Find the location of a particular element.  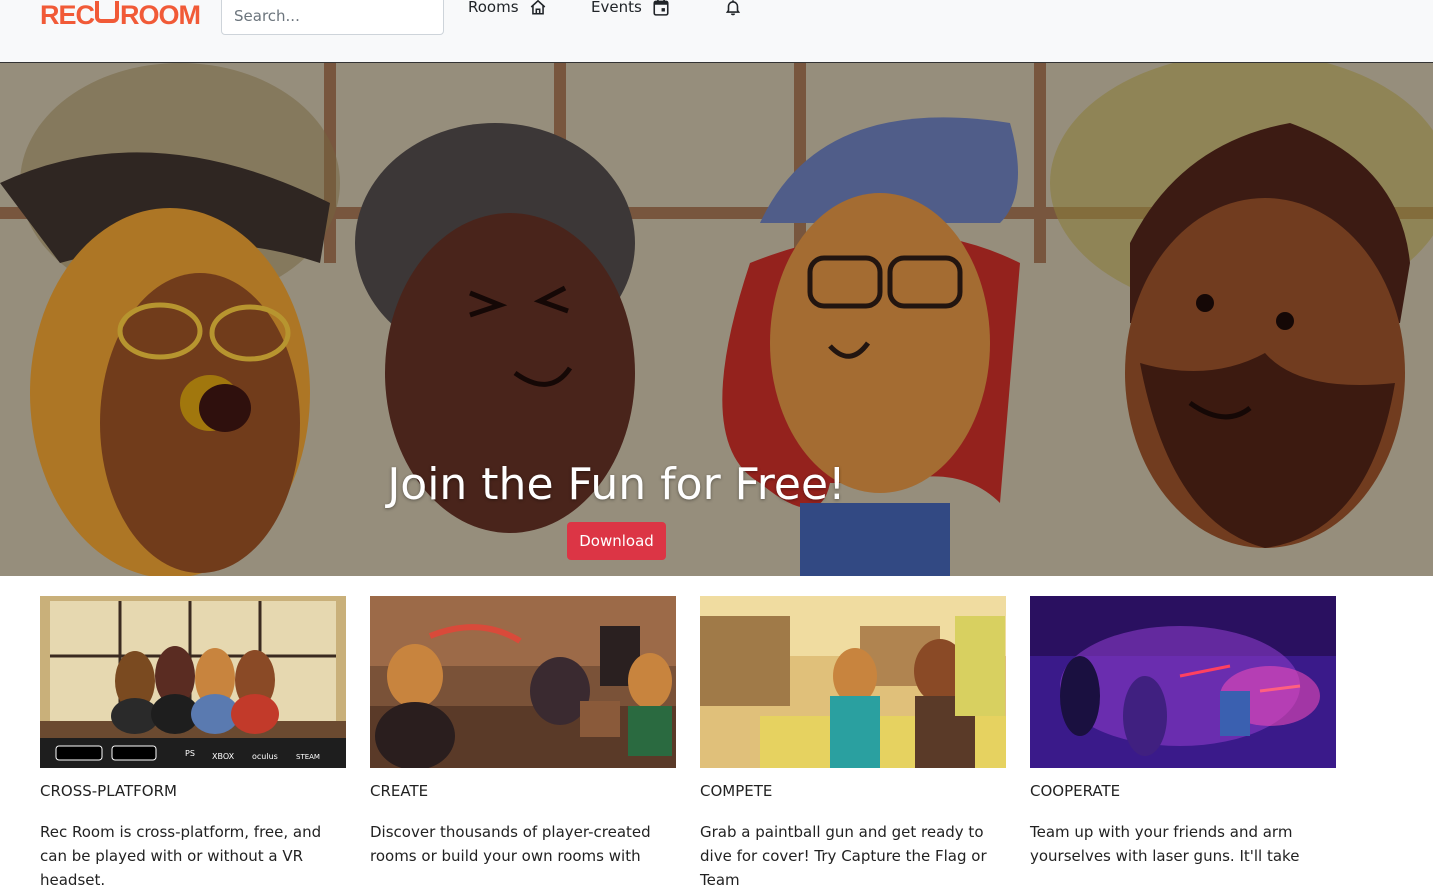

logo-cup-icon is located at coordinates (107, 12).